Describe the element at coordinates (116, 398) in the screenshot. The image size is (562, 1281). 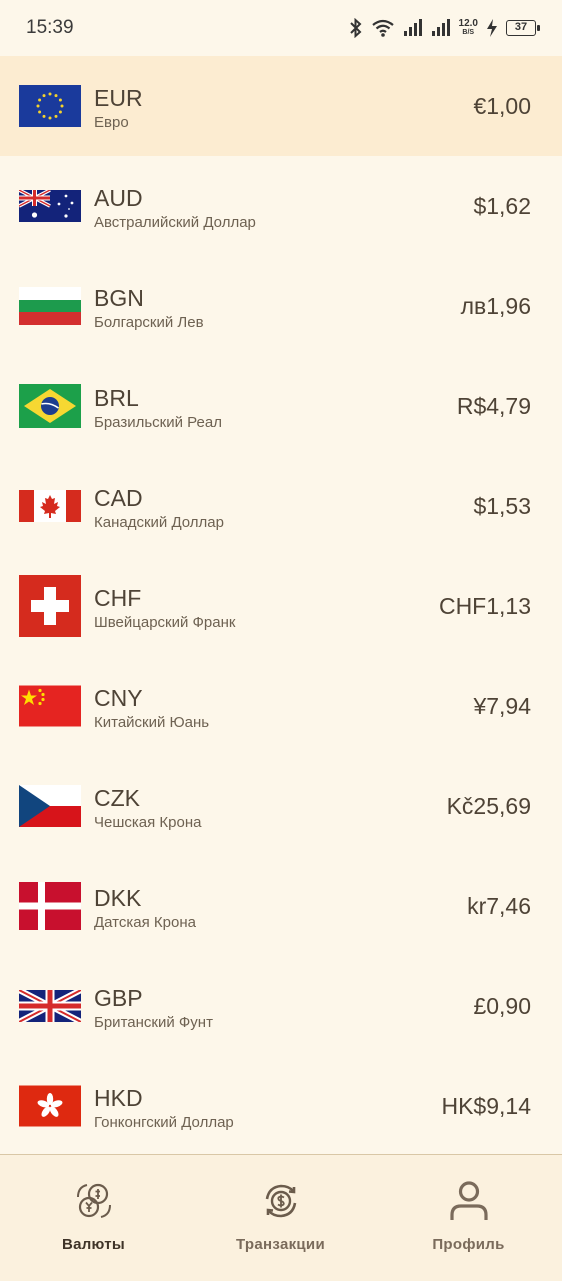
I see `currency-code: BRL` at that location.